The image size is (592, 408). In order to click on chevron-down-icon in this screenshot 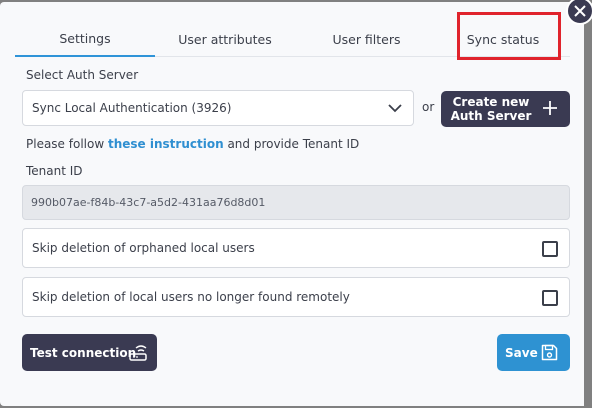, I will do `click(395, 108)`.